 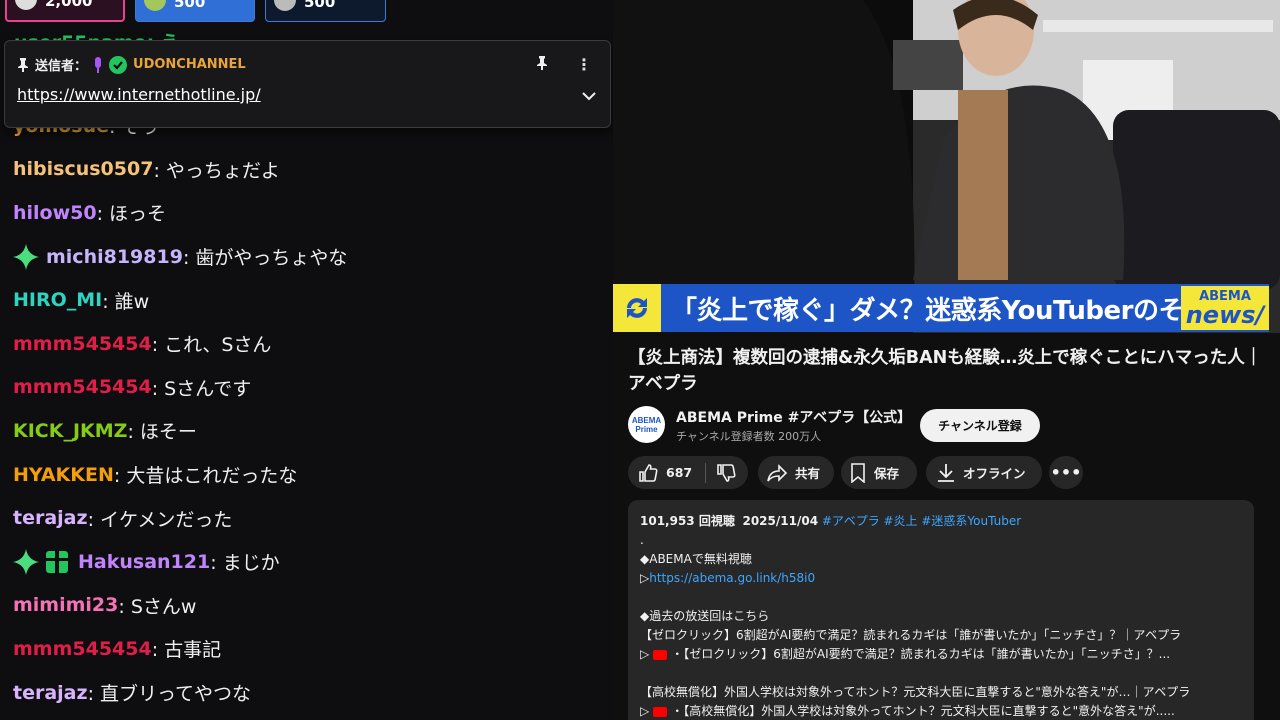 I want to click on chat-text: : やっちょだよ, so click(x=216, y=170).